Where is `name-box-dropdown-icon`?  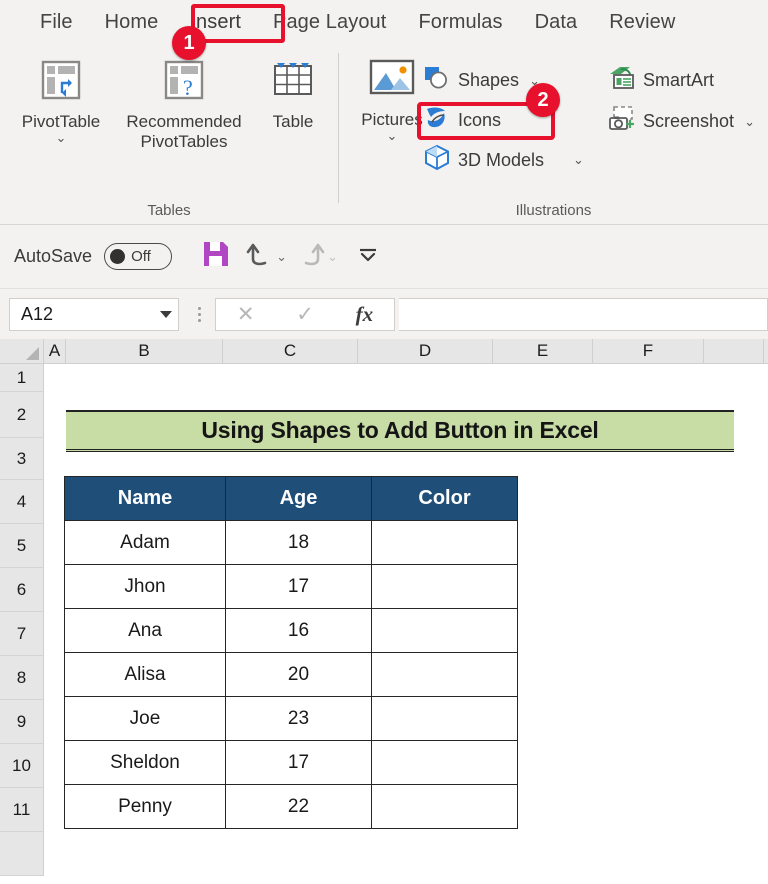 name-box-dropdown-icon is located at coordinates (166, 314).